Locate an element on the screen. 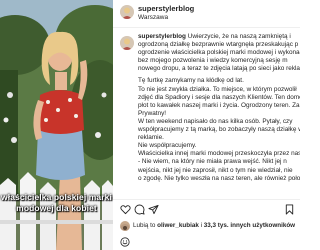 This screenshot has height=250, width=320. caption-line: reklamie. is located at coordinates (151, 138).